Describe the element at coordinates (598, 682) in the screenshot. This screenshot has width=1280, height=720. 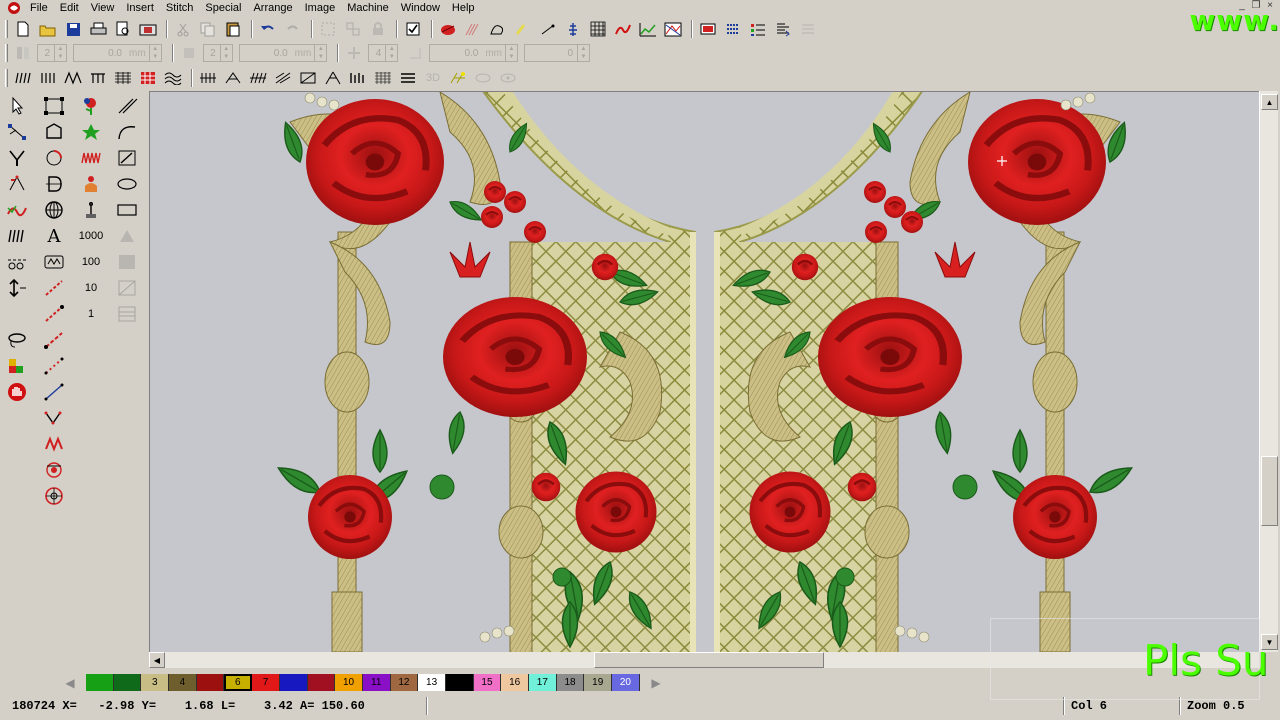
I see `color-swatch: 19` at that location.